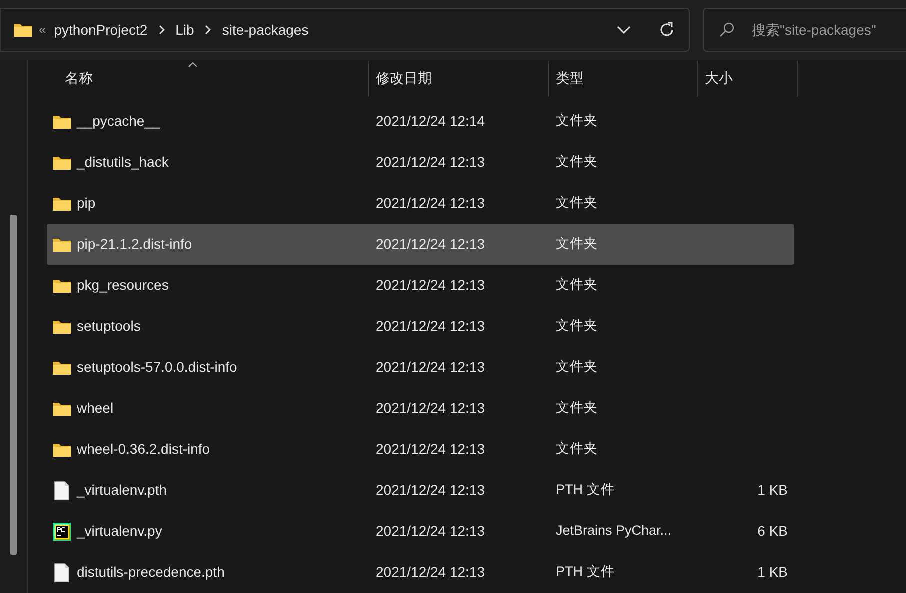 The height and width of the screenshot is (593, 906). I want to click on file-name: _virtualenv.py, so click(119, 531).